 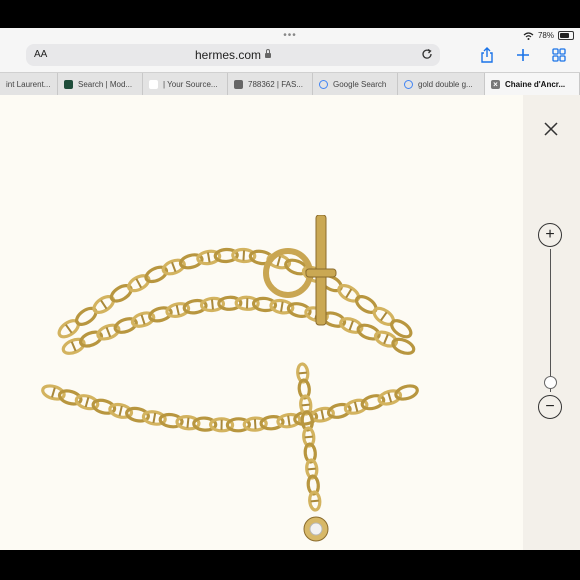 What do you see at coordinates (551, 129) in the screenshot?
I see `close-icon` at bounding box center [551, 129].